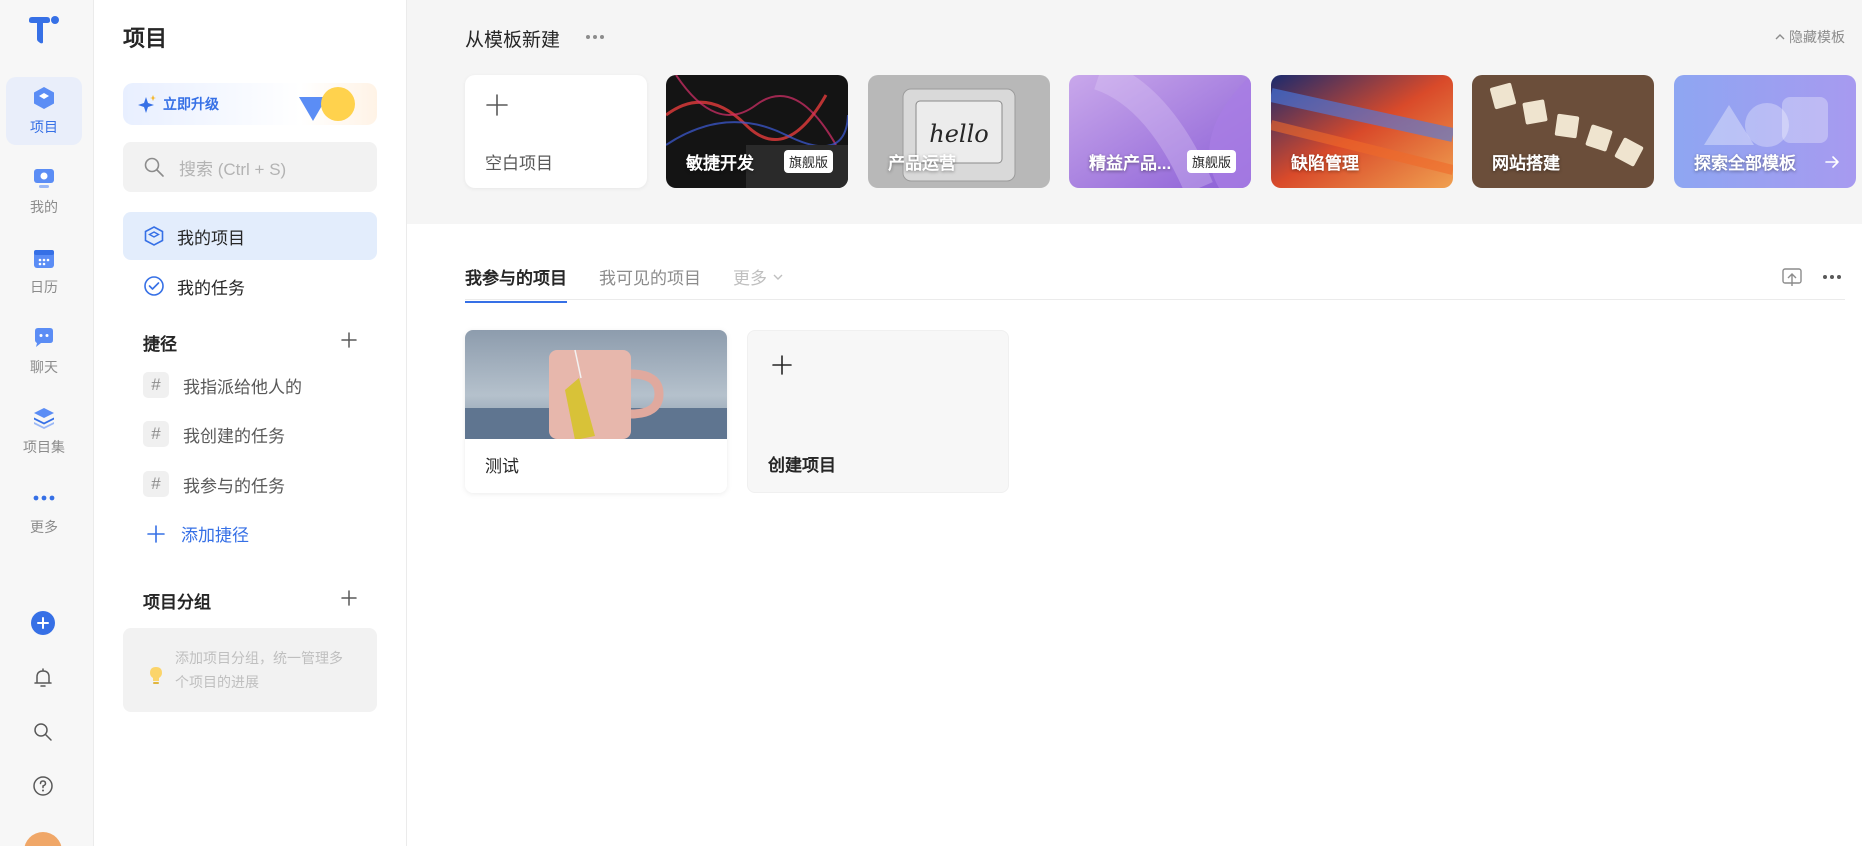 This screenshot has width=1862, height=846. Describe the element at coordinates (1155, 280) in the screenshot. I see `project-tabs: 我参与的项目 我可见的项目 更多` at that location.